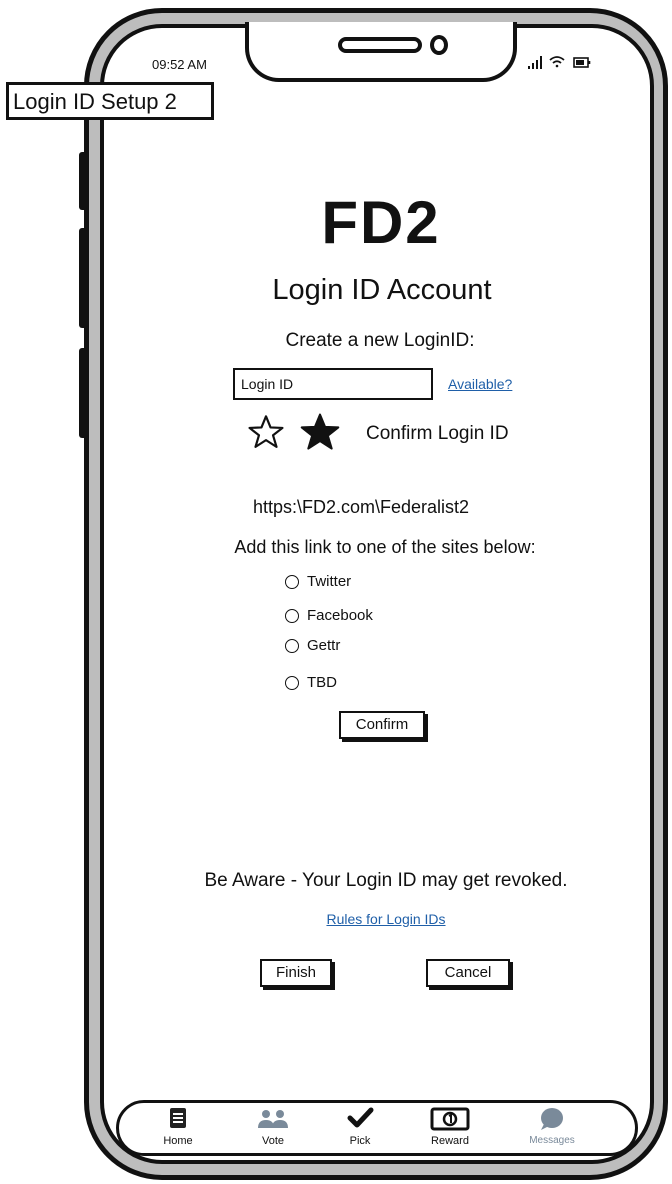 This screenshot has height=1184, width=672. Describe the element at coordinates (178, 1118) in the screenshot. I see `document-icon` at that location.